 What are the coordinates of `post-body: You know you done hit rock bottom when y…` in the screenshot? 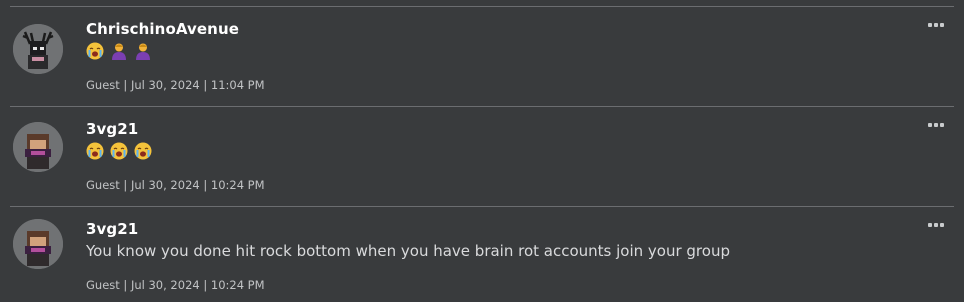 It's located at (408, 251).